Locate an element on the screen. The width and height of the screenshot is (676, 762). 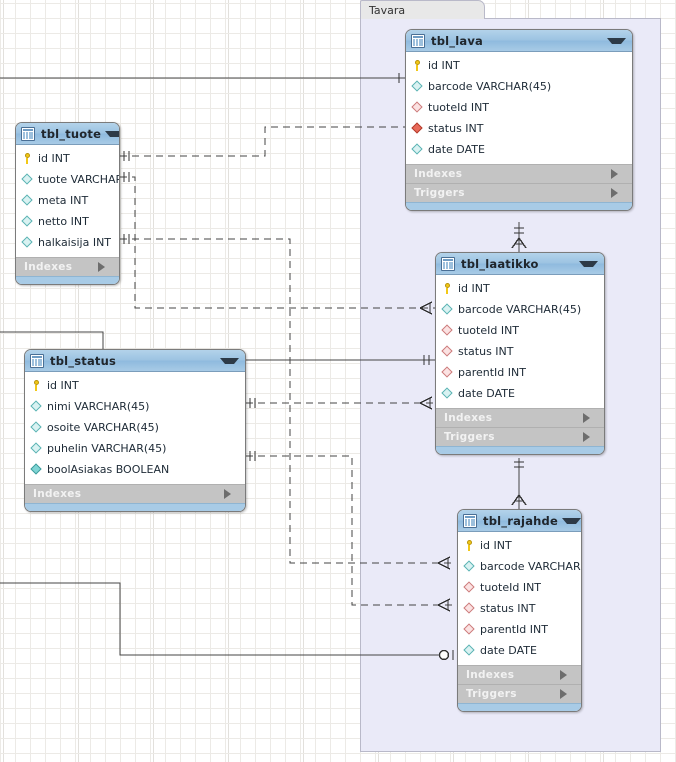
column-row: nimi VARCHAR(45) is located at coordinates (135, 406).